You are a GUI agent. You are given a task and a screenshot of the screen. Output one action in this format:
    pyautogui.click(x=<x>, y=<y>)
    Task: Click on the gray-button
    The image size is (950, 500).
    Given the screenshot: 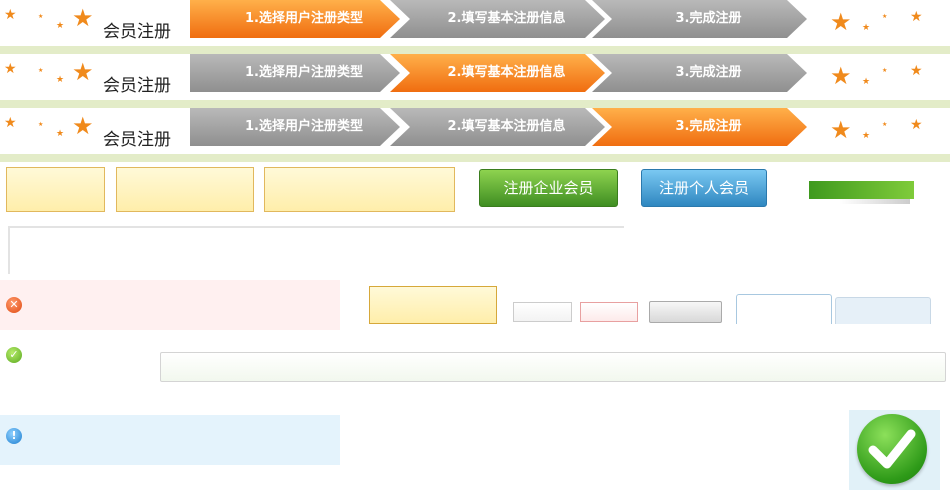 What is the action you would take?
    pyautogui.click(x=685, y=312)
    